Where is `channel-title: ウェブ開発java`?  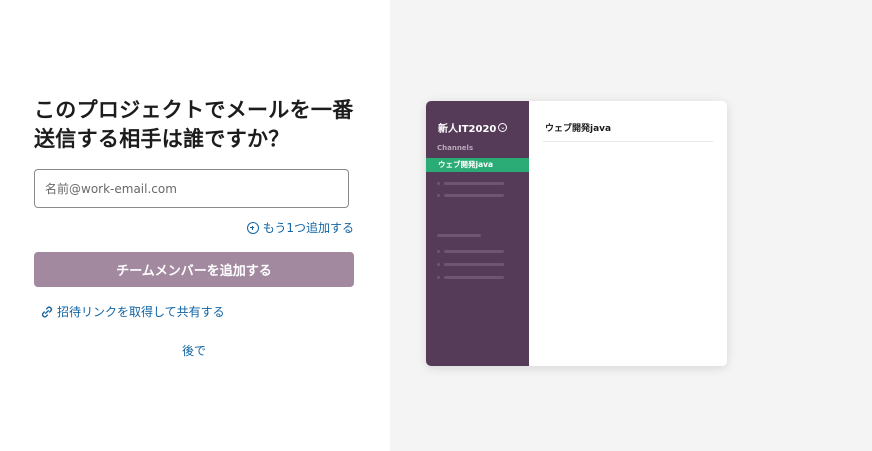 channel-title: ウェブ開発java is located at coordinates (578, 129).